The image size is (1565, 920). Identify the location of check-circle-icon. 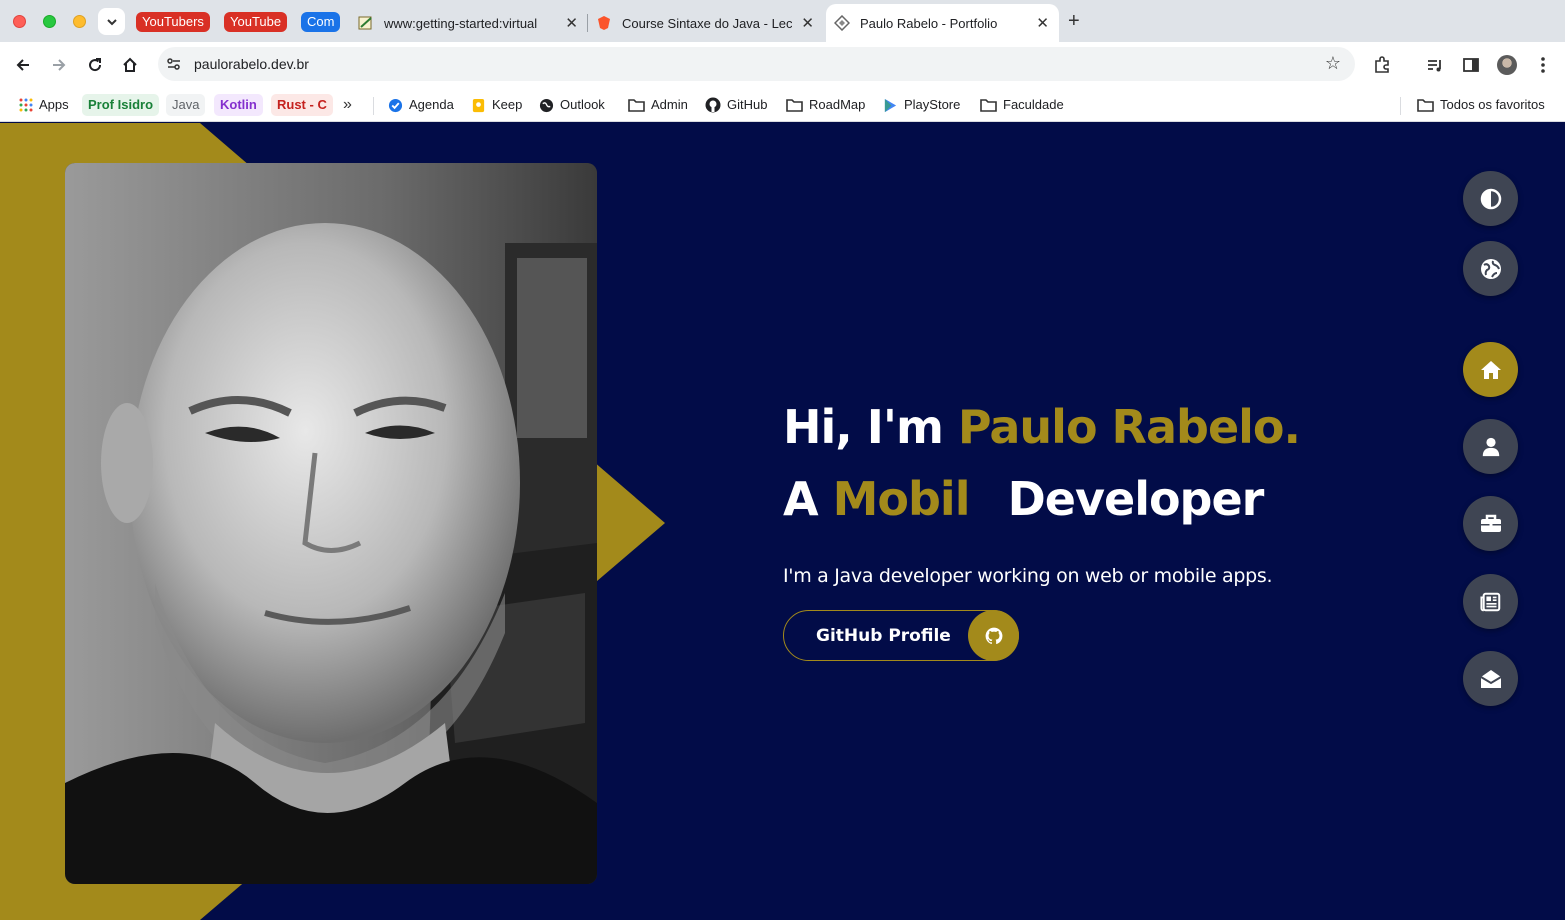
(395, 105).